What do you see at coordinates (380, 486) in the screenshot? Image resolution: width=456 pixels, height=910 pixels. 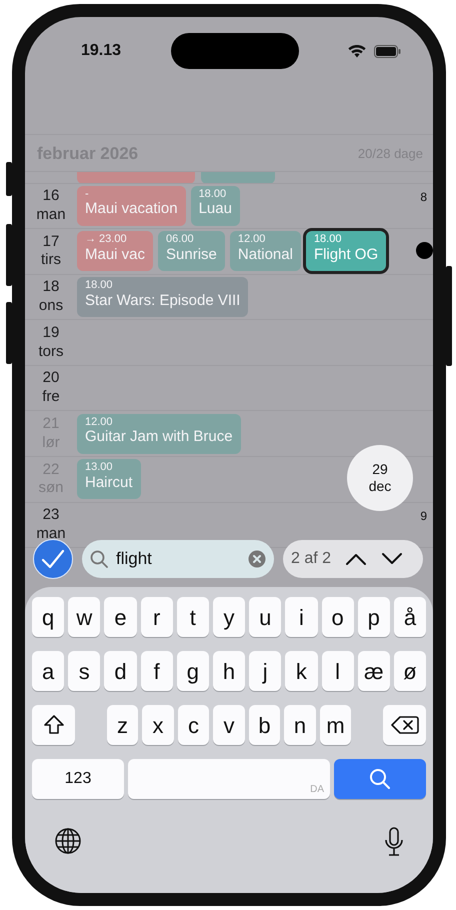 I see `bubble-month: dec` at bounding box center [380, 486].